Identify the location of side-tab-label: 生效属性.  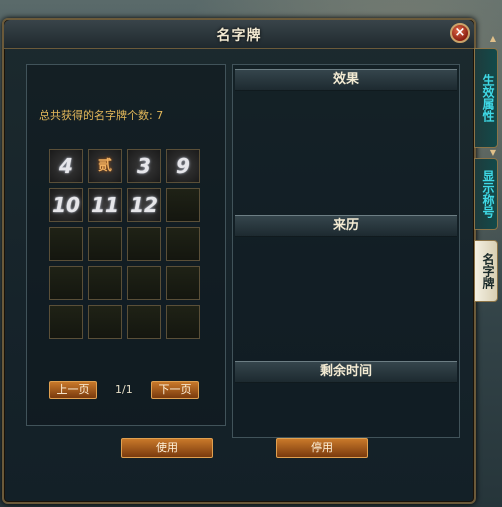
(488, 98).